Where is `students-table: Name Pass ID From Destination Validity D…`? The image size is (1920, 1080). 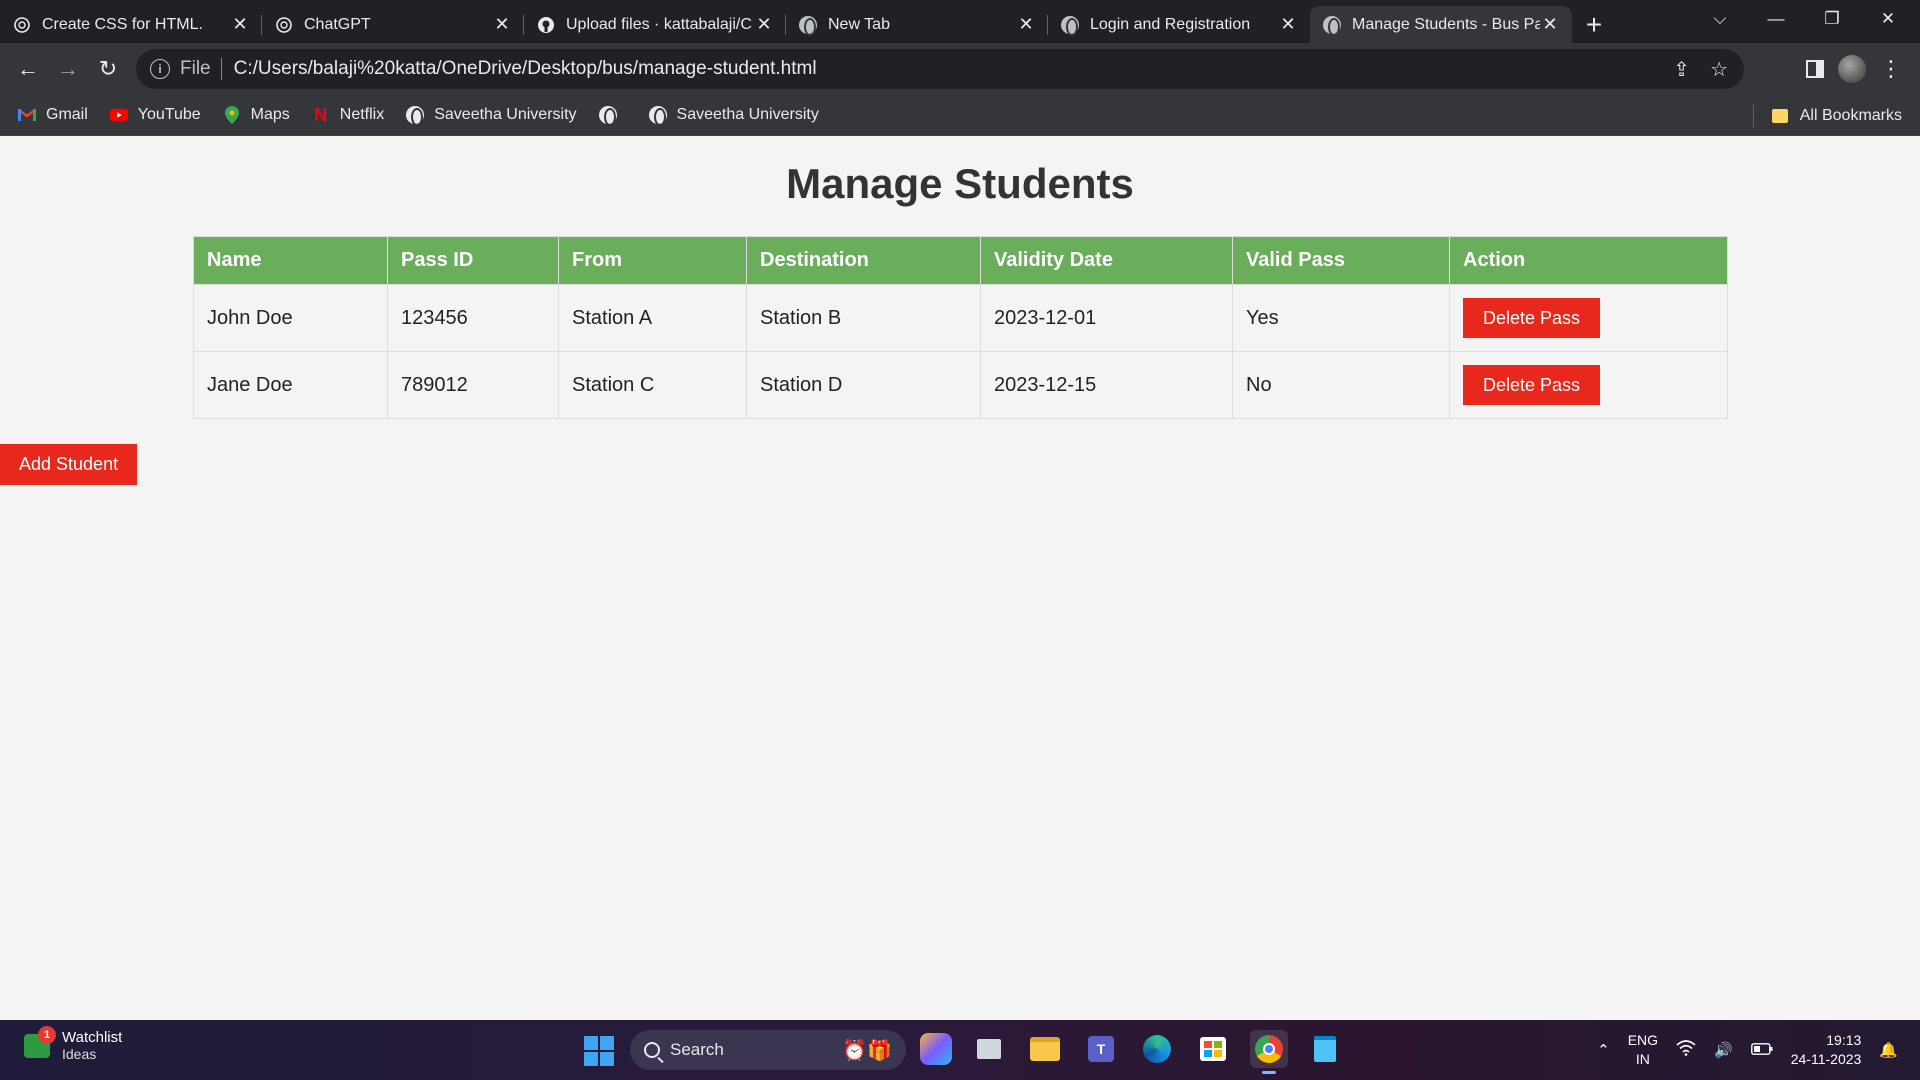 students-table: Name Pass ID From Destination Validity D… is located at coordinates (960, 327).